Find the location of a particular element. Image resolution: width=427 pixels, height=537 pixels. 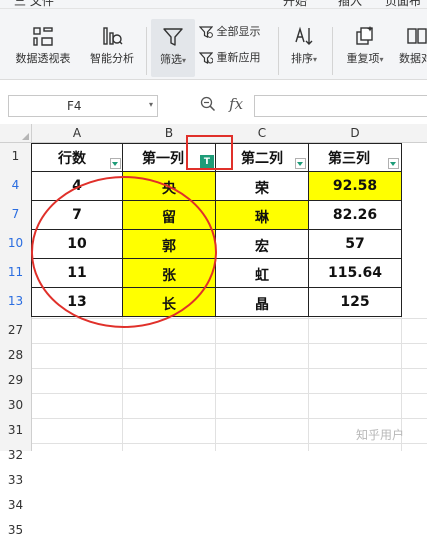

annotation-rectangle is located at coordinates (209, 152).